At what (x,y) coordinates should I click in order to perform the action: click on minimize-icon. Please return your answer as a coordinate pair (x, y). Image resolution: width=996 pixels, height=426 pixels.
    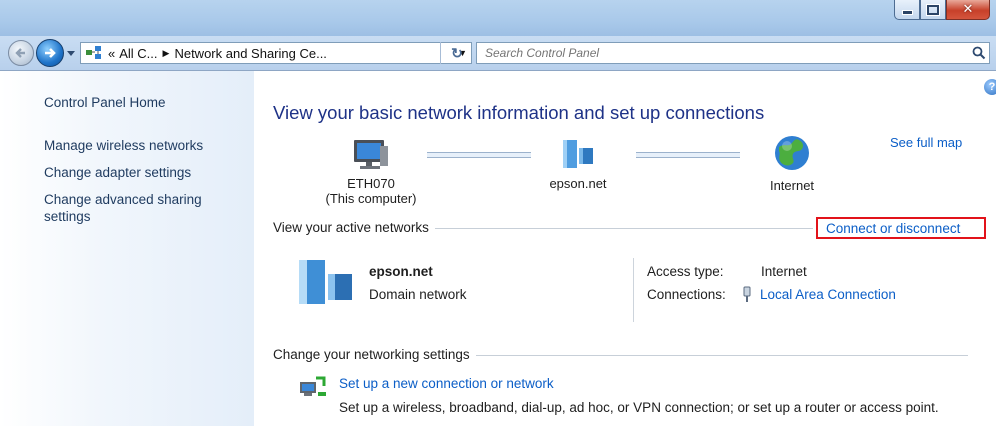
    Looking at the image, I should click on (907, 12).